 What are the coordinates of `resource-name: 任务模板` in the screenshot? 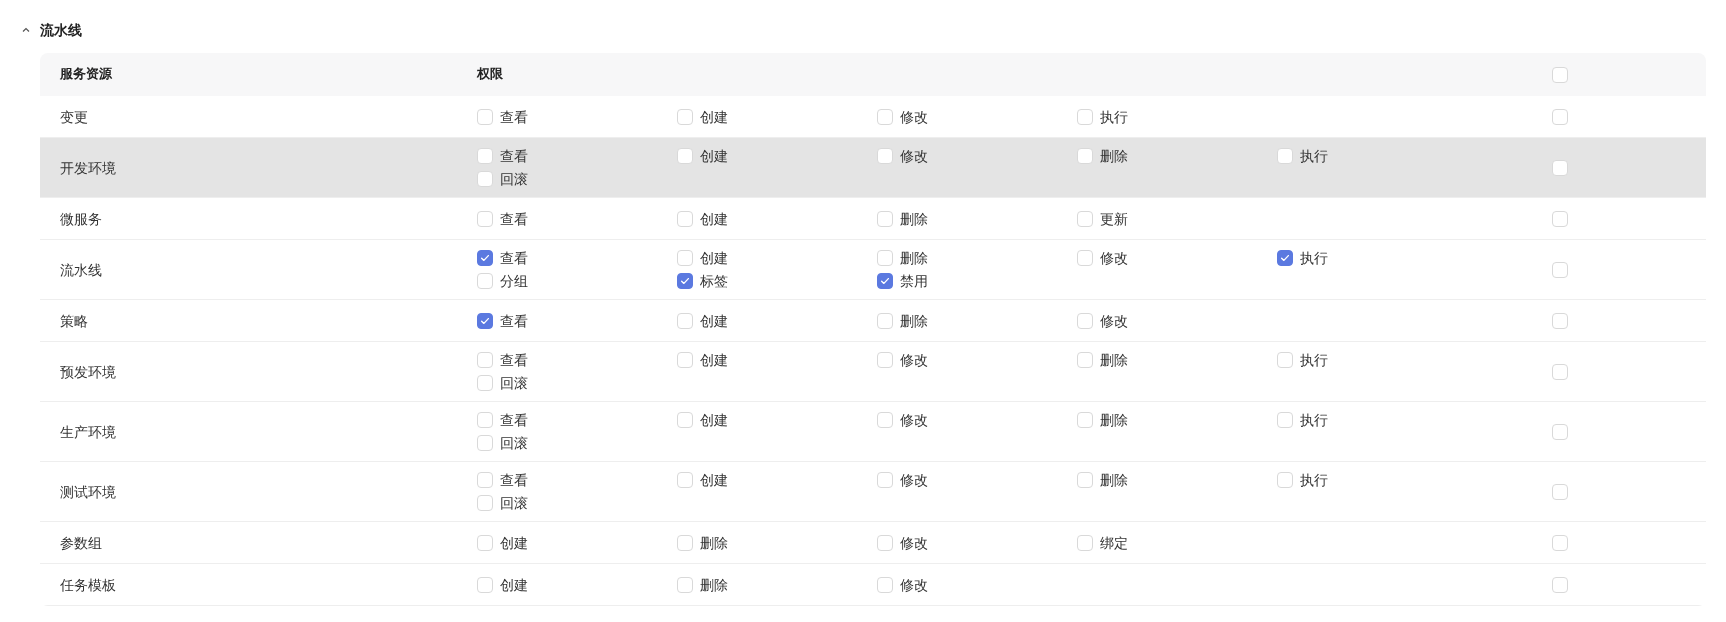 It's located at (88, 585).